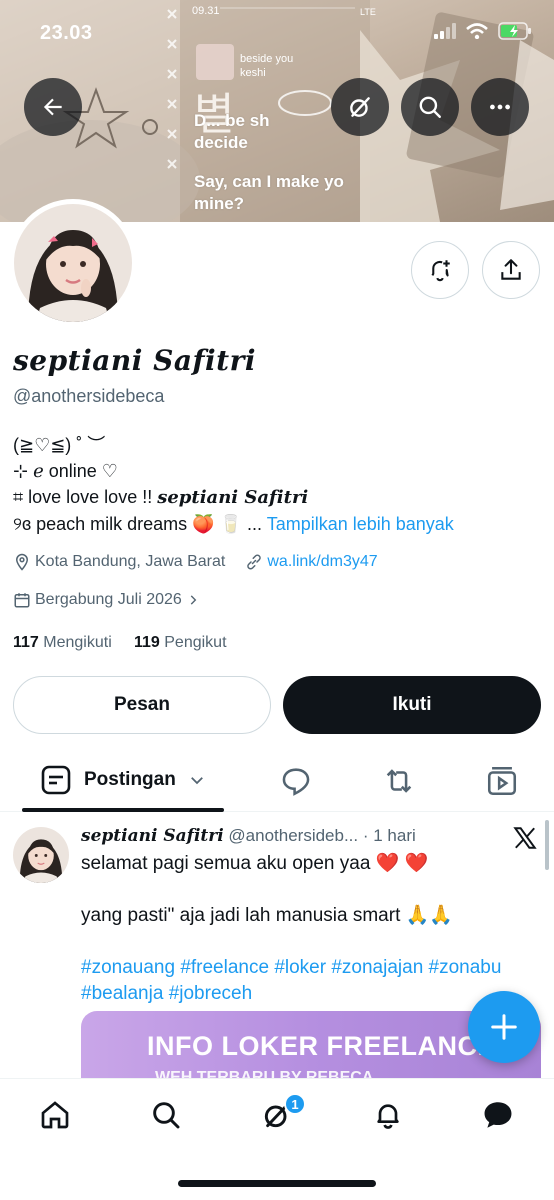 The image size is (554, 1200). I want to click on tab-media, so click(502, 783).